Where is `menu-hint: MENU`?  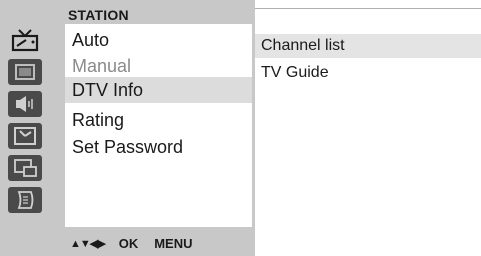 menu-hint: MENU is located at coordinates (173, 243).